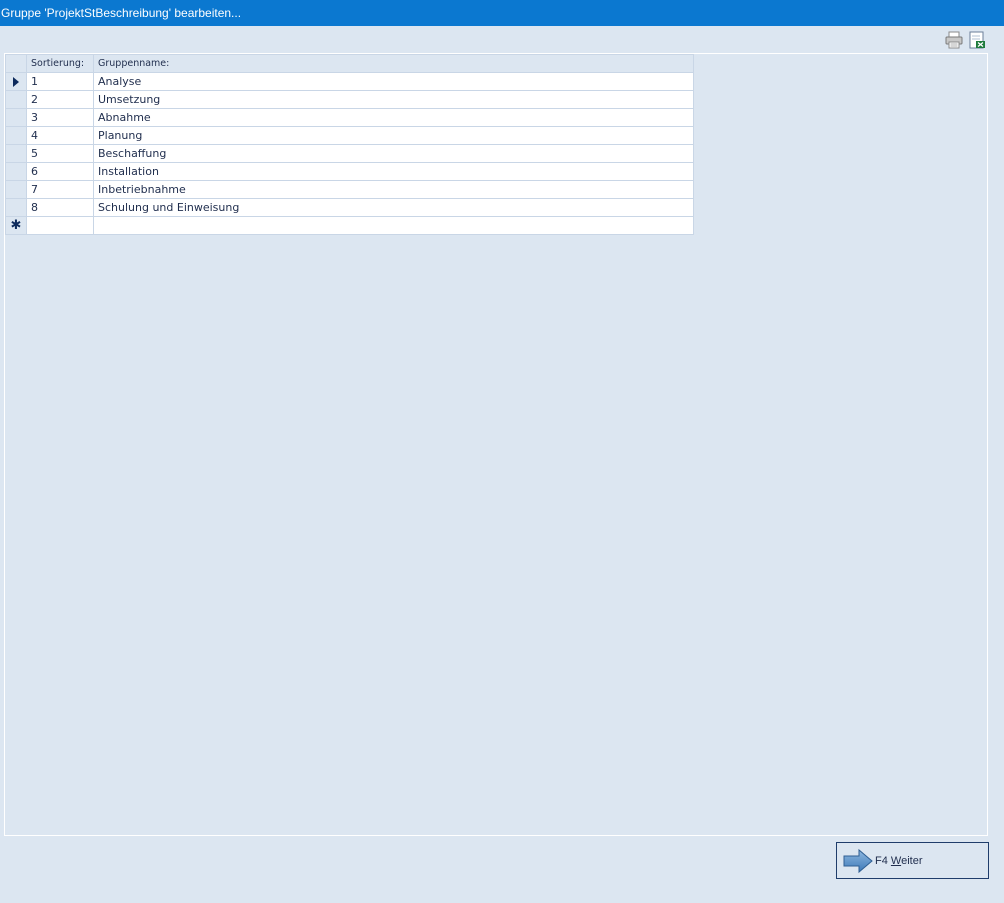 The width and height of the screenshot is (1004, 903). I want to click on weiter-button: F4 Weiter, so click(912, 860).